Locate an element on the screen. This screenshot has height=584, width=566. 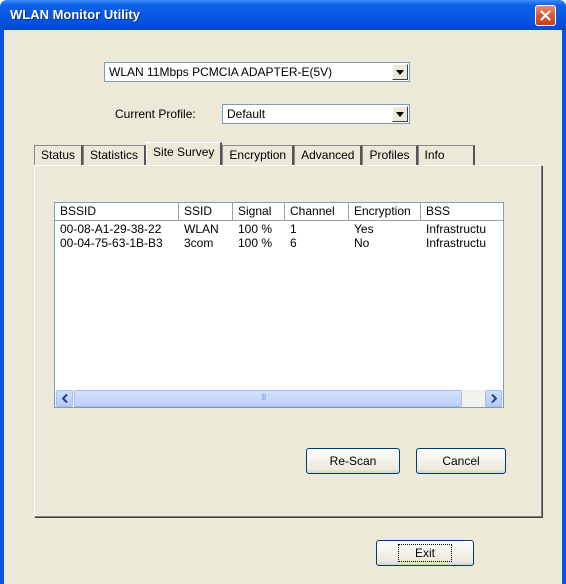
scroll-right-button is located at coordinates (493, 398).